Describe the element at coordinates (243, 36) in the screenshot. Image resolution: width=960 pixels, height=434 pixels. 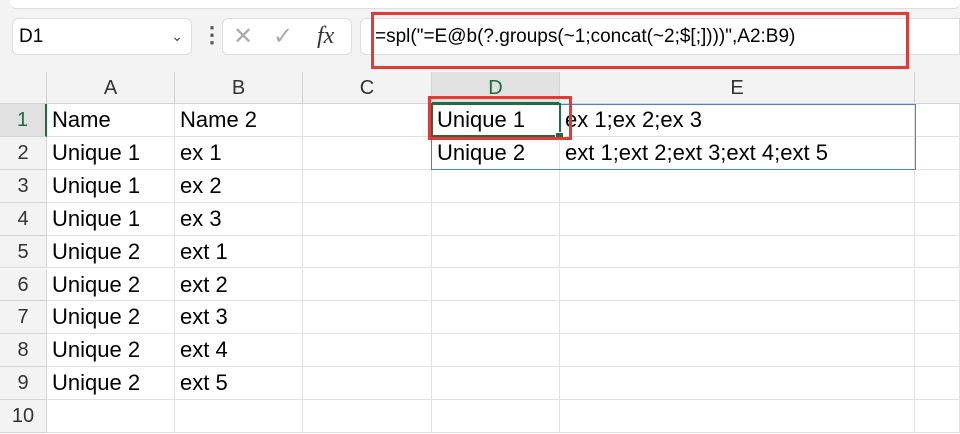
I see `cancel-icon: ✕` at that location.